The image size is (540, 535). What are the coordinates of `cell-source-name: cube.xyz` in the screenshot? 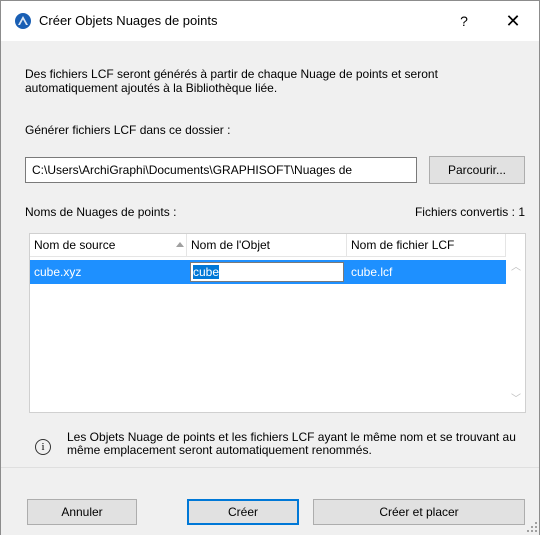 It's located at (58, 272).